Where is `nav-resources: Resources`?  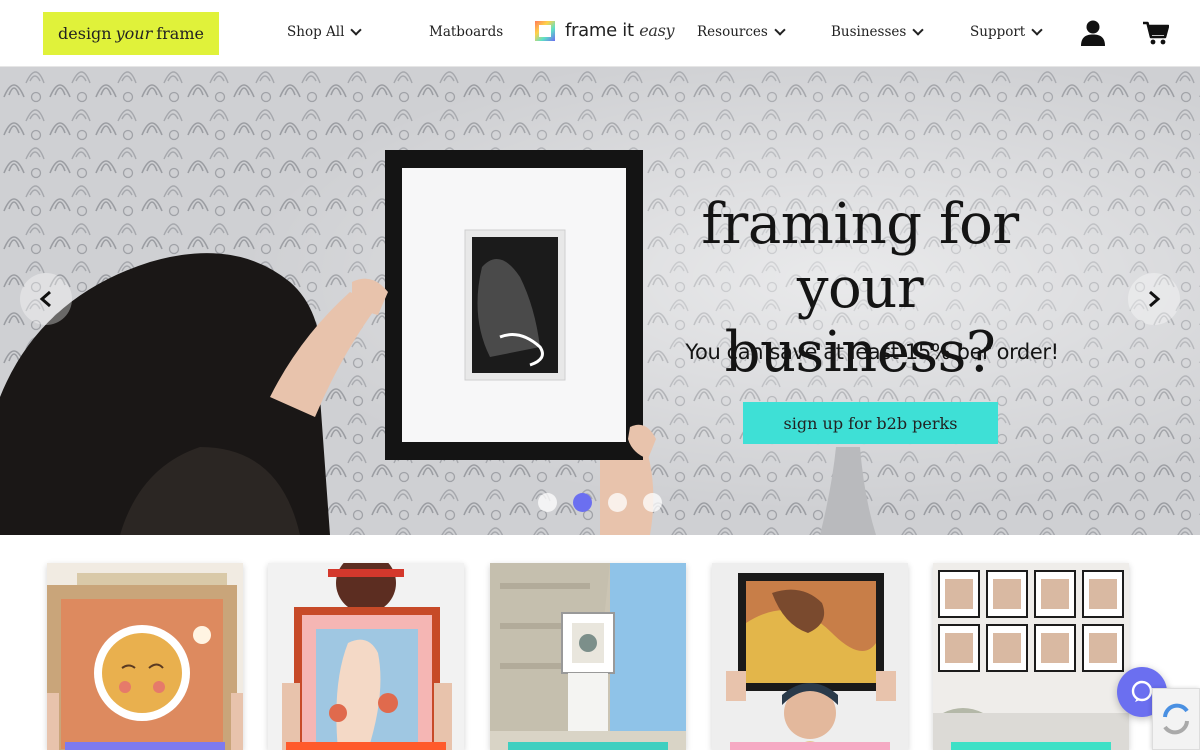
nav-resources: Resources is located at coordinates (741, 31).